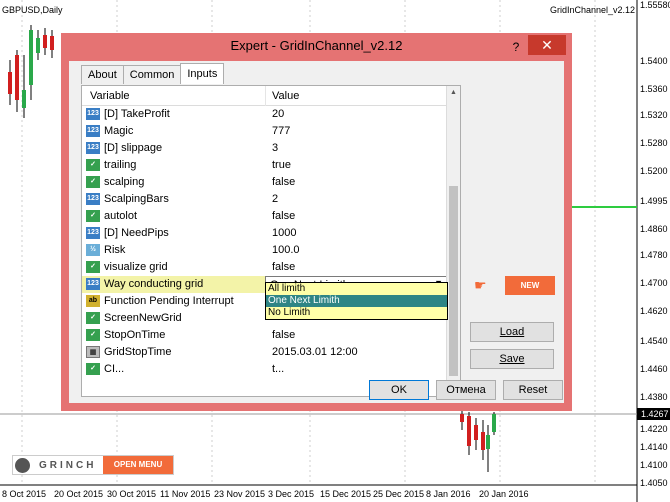 The image size is (670, 502). What do you see at coordinates (265, 96) in the screenshot?
I see `table-header: Variable Value` at bounding box center [265, 96].